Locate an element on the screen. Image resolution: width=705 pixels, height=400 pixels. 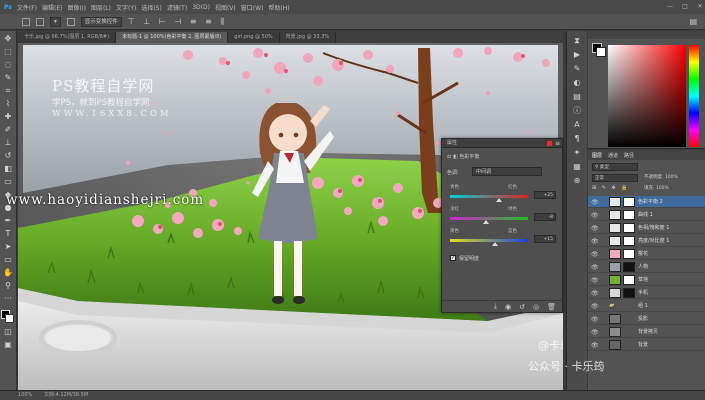
zoom-level: 100% is located at coordinates (25, 395).